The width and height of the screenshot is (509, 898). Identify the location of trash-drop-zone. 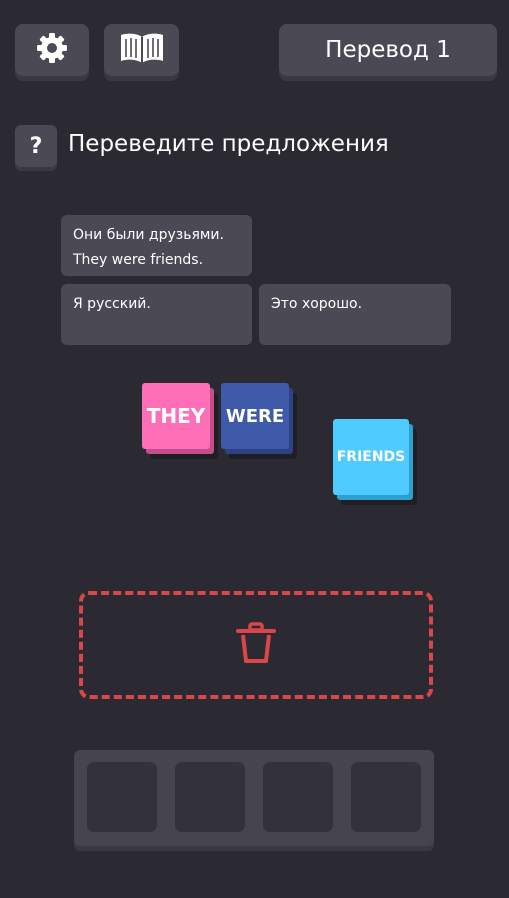
(256, 645).